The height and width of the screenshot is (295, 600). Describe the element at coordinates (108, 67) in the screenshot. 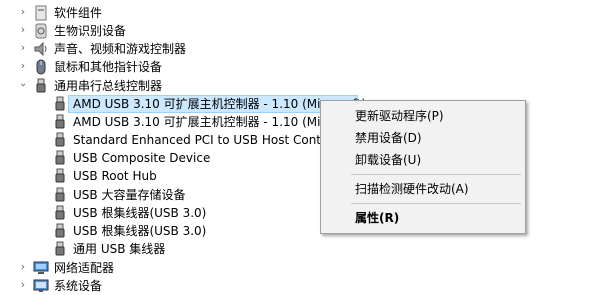

I see `tree-item-label: 鼠标和其他指针设备` at that location.